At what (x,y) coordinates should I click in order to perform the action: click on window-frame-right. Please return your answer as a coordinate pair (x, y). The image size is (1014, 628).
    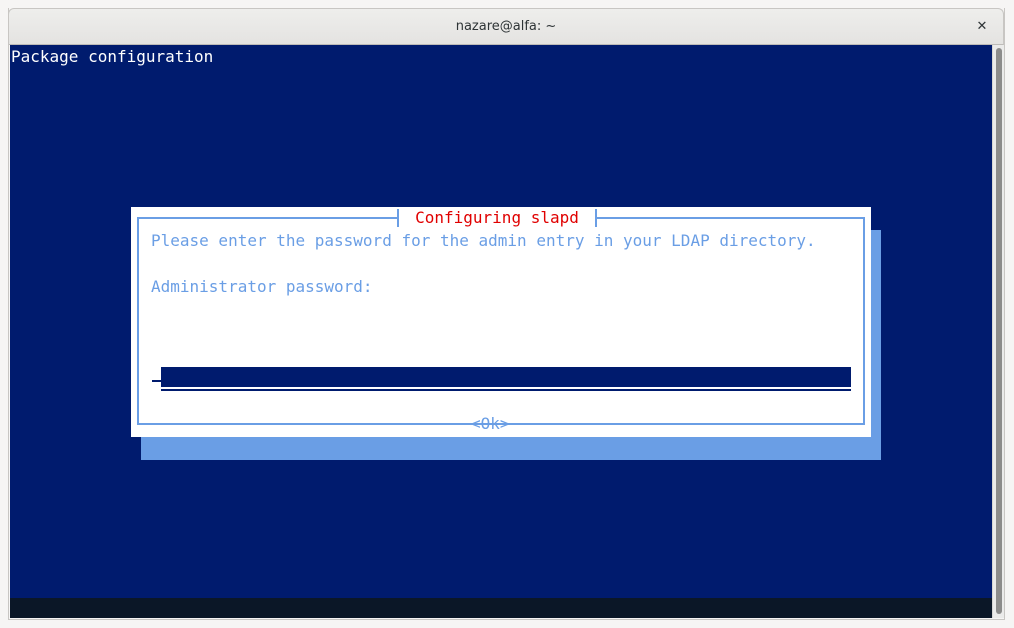
    Looking at the image, I should click on (1004, 314).